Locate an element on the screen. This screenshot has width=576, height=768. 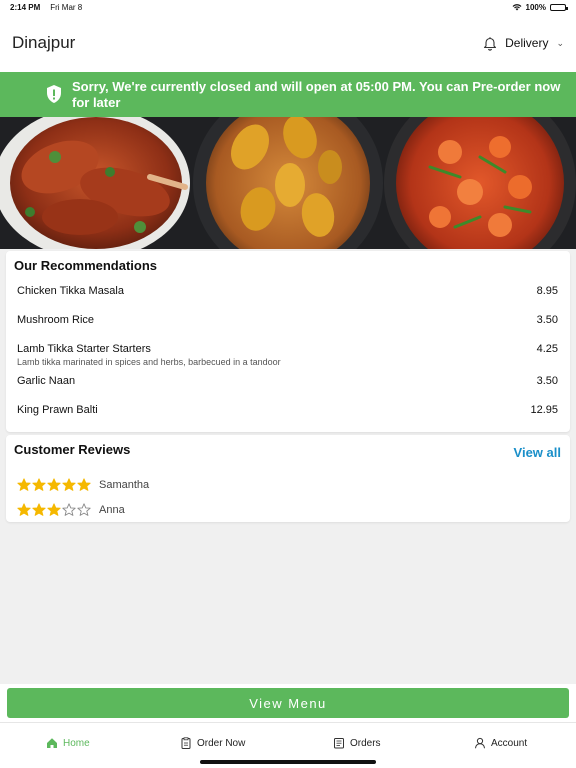
cta-bar: View Menu is located at coordinates (288, 703).